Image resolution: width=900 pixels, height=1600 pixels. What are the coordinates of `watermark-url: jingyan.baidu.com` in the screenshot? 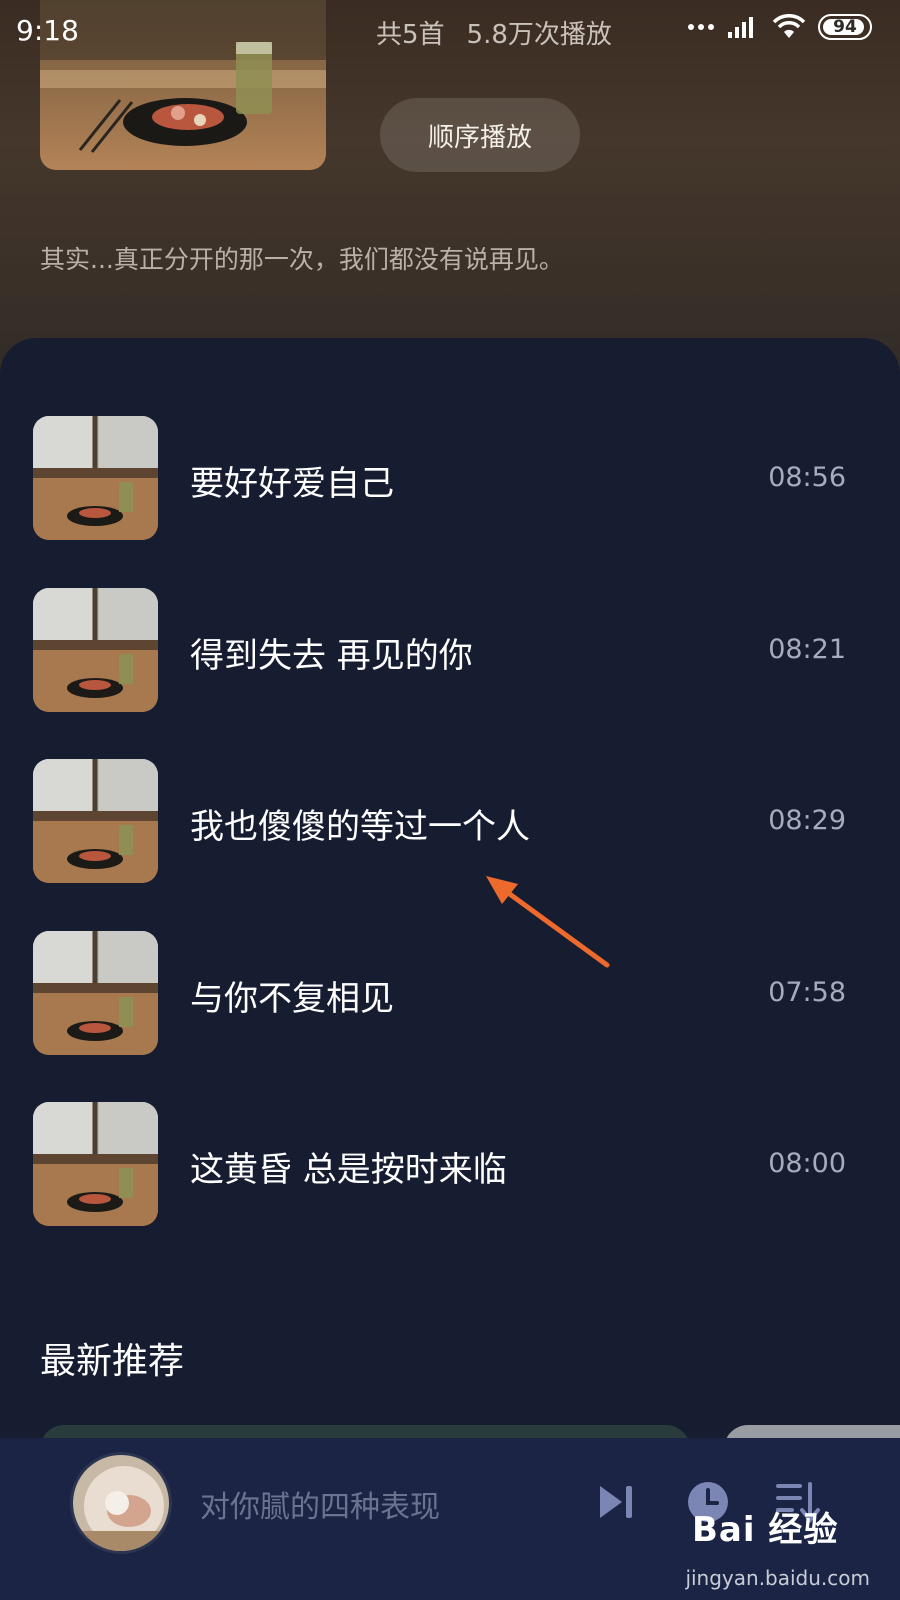 It's located at (777, 1578).